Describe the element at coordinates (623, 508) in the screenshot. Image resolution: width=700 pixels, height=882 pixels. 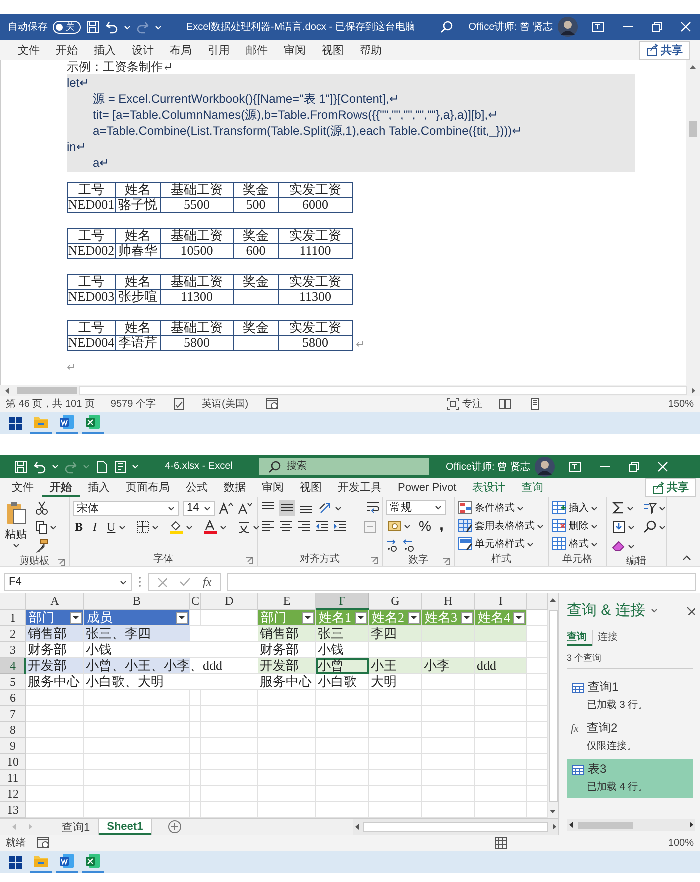
I see `autosum-button` at that location.